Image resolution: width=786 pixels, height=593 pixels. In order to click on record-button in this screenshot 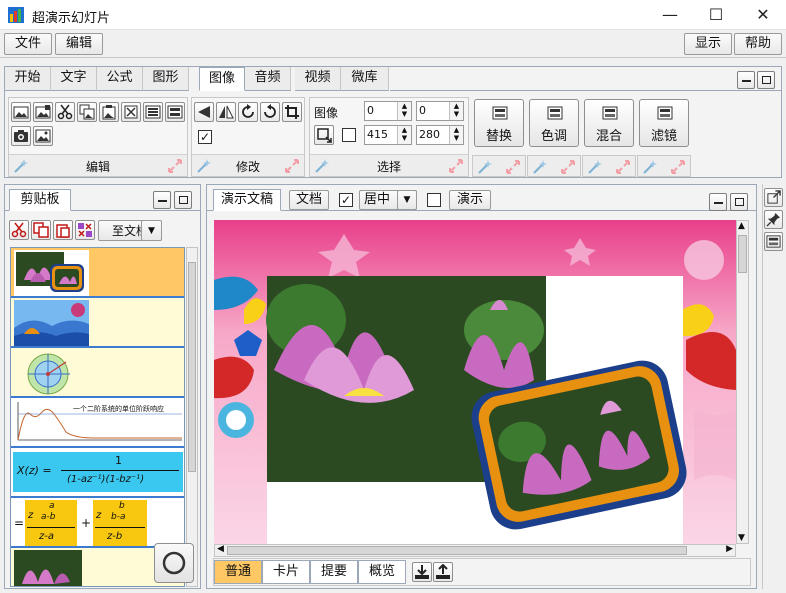, I will do `click(174, 563)`.